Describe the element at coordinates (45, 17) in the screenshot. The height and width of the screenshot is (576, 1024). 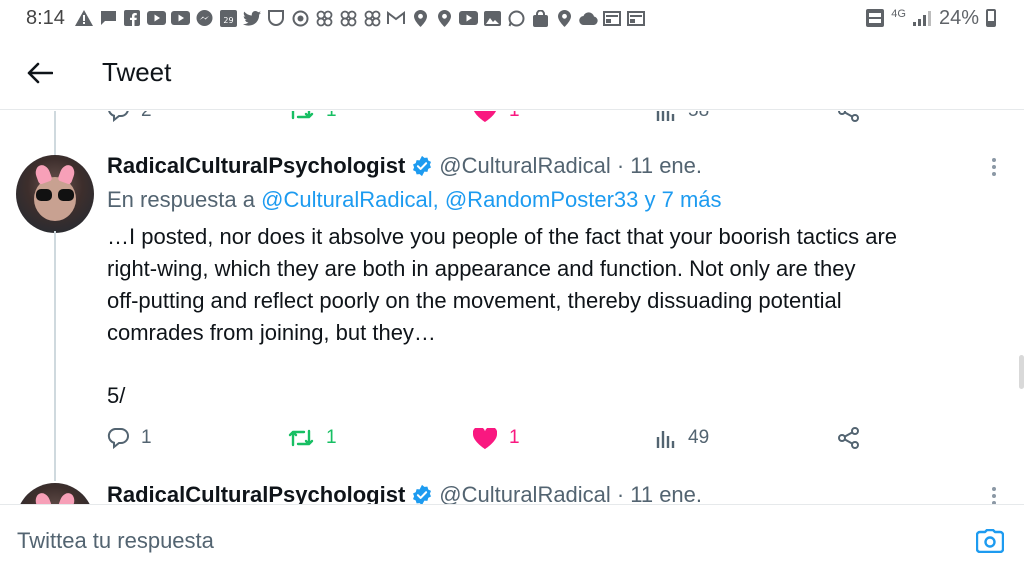
I see `status-time: 8:14` at that location.